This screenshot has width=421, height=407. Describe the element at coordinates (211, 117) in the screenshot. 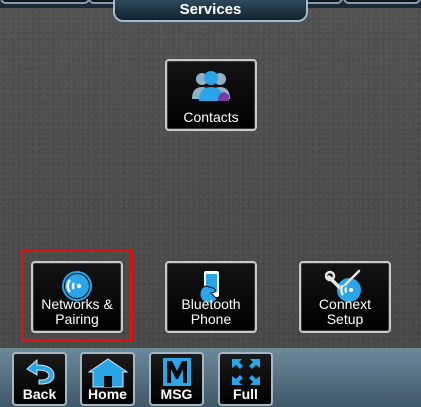

I see `contacts-label: Contacts` at that location.